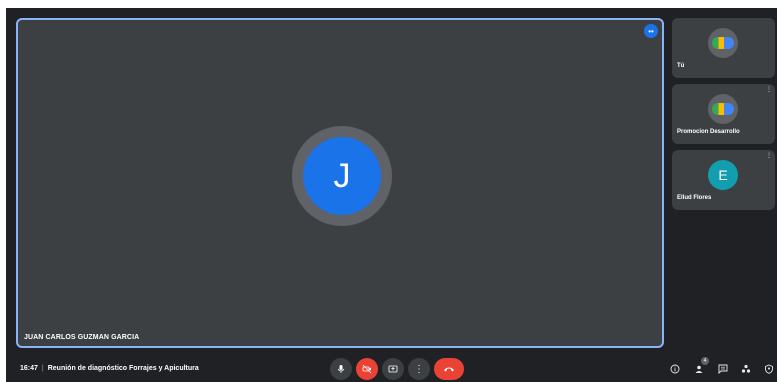  I want to click on participant-avatar: E, so click(723, 175).